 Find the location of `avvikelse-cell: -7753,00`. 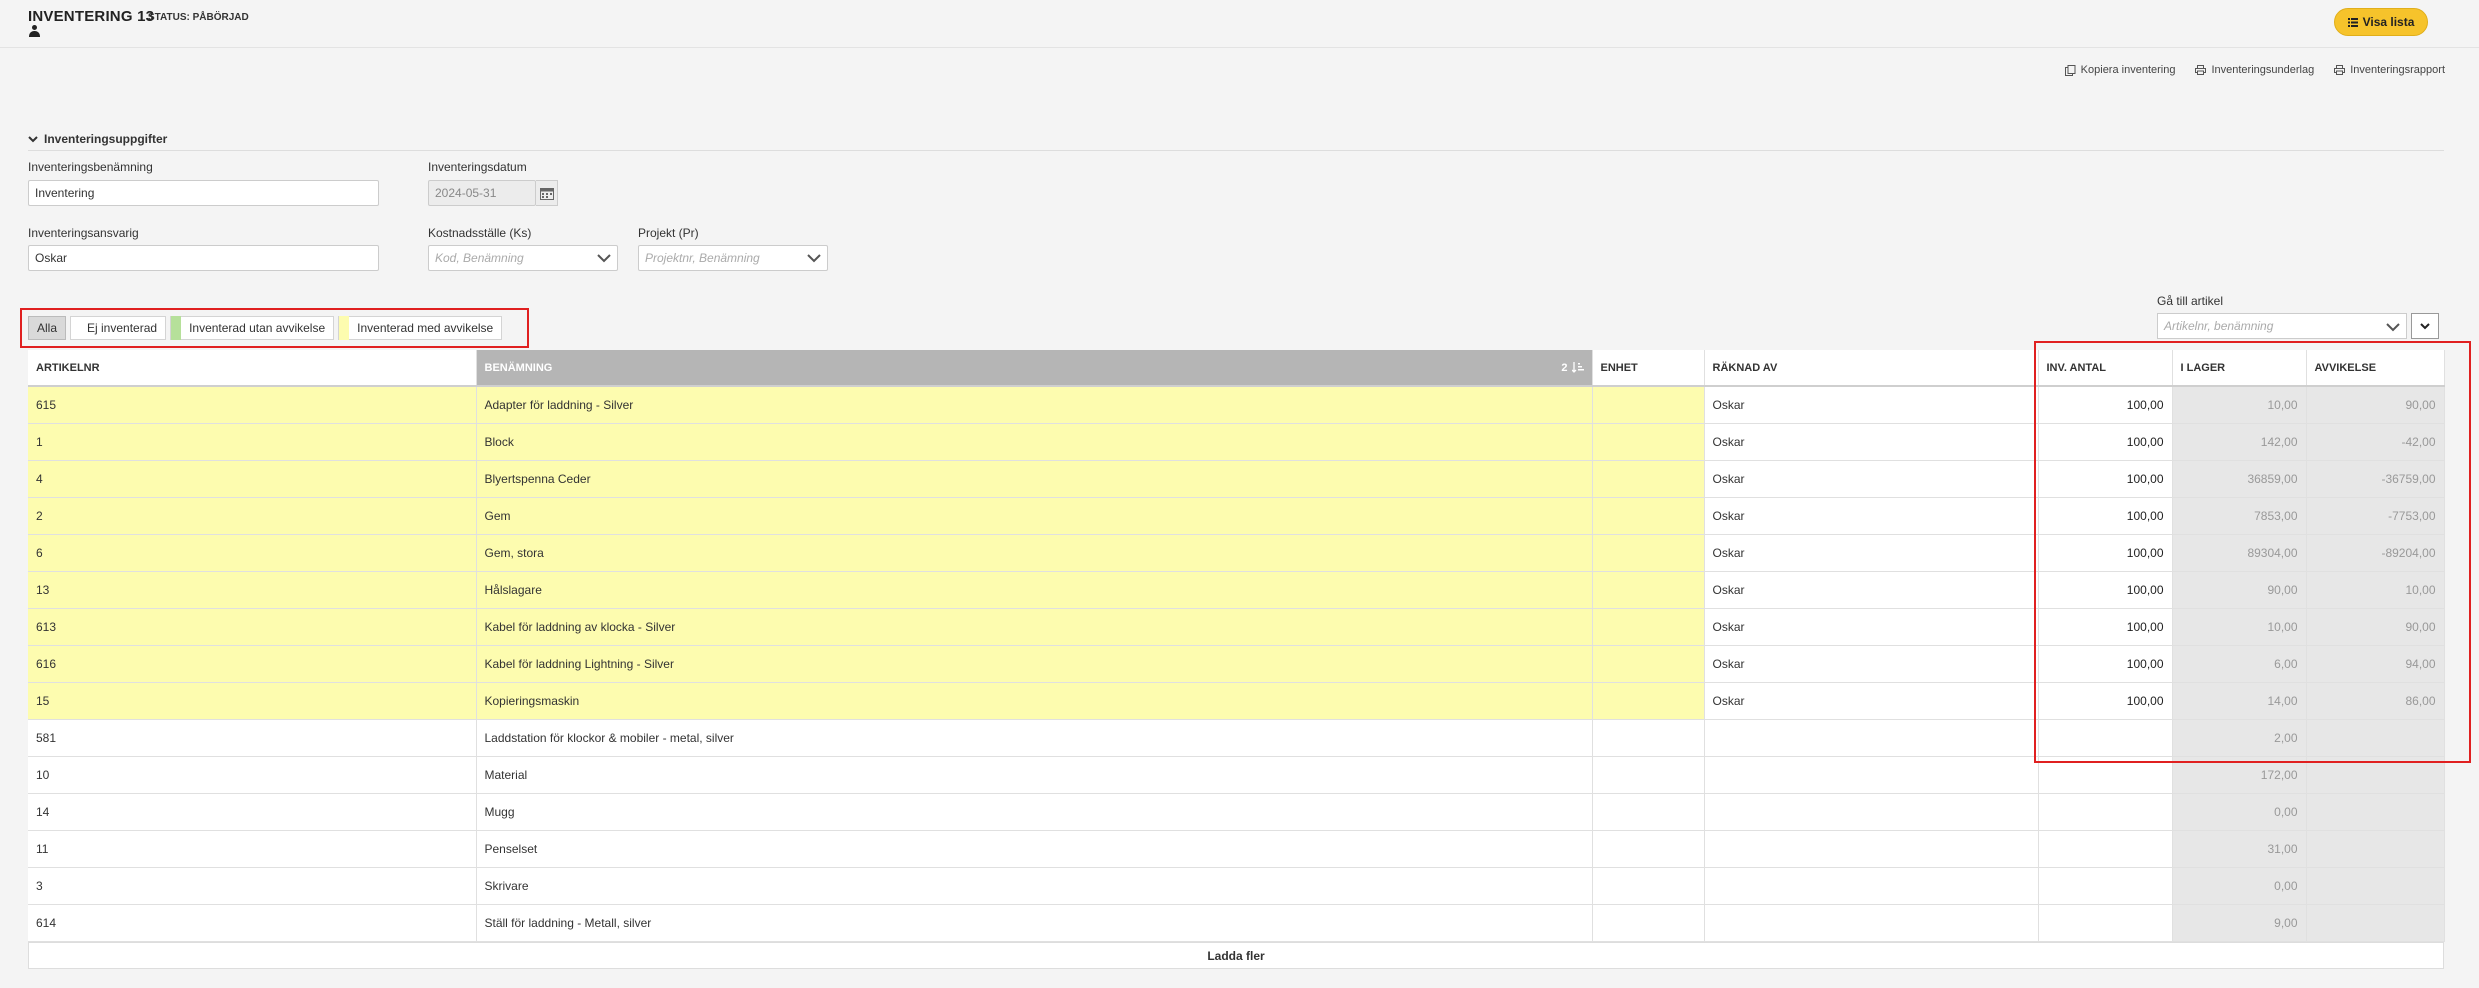

avvikelse-cell: -7753,00 is located at coordinates (2375, 516).